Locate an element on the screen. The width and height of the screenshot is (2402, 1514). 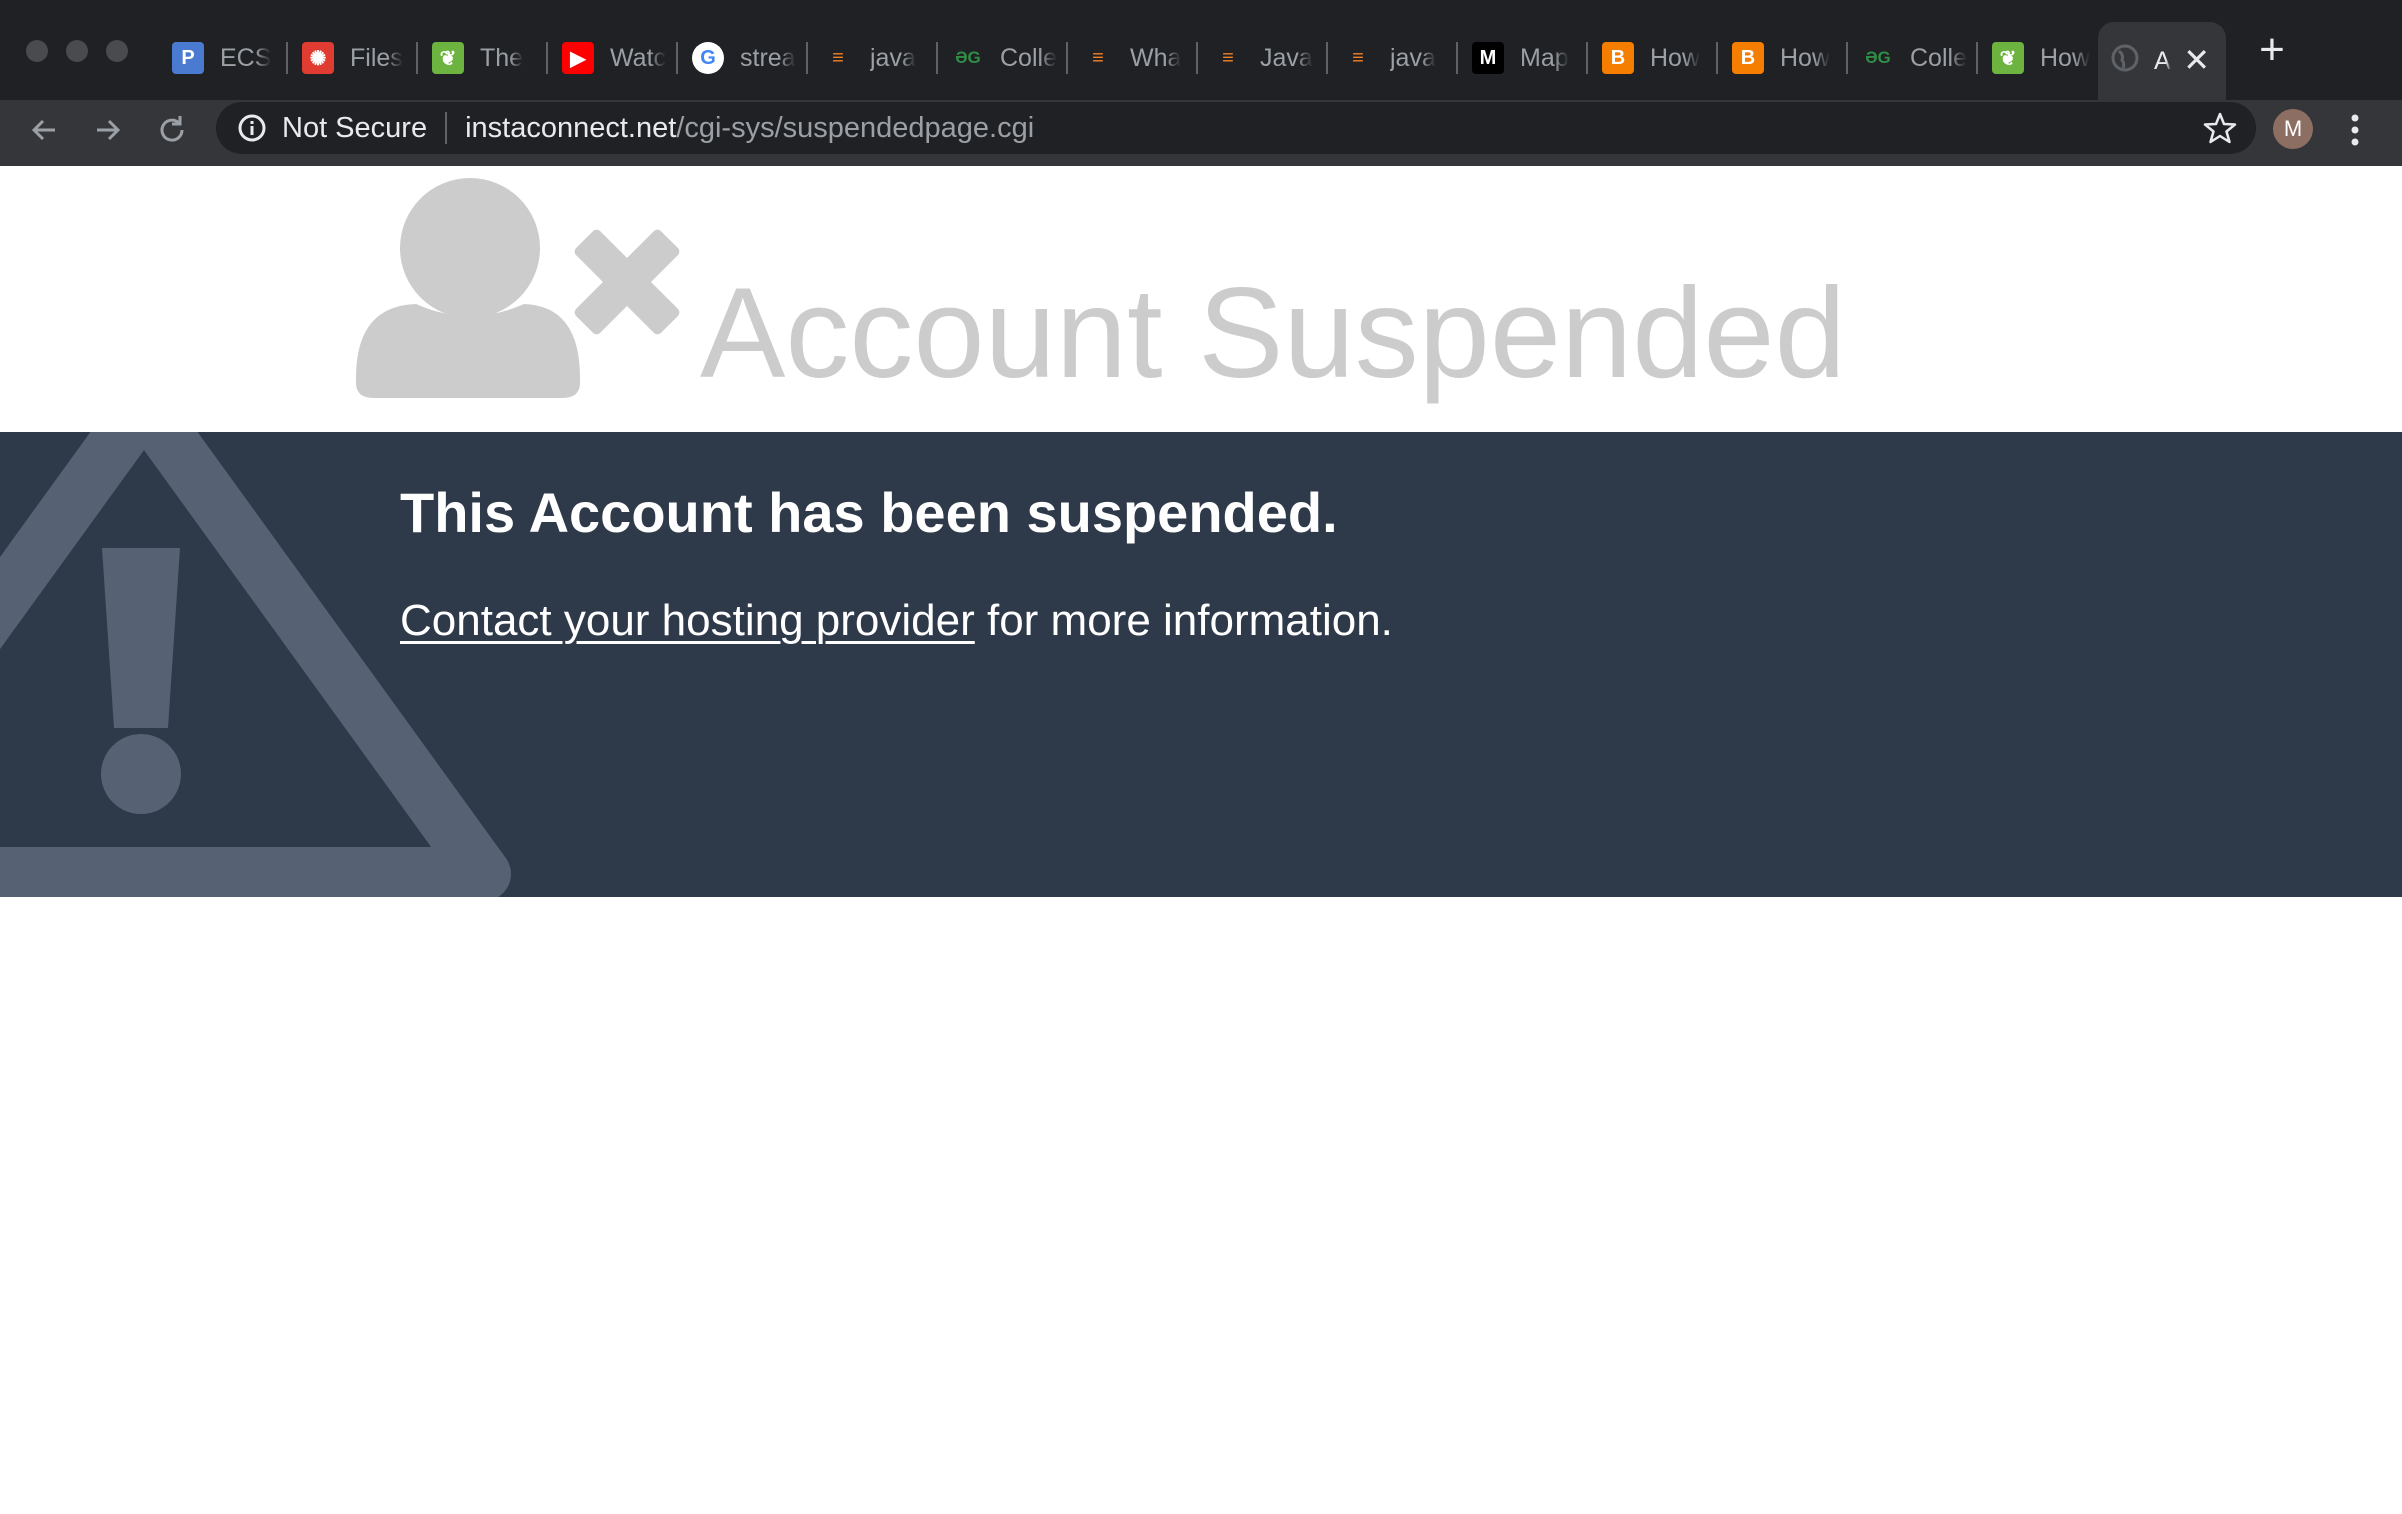
tab-label: strea is located at coordinates (768, 57).